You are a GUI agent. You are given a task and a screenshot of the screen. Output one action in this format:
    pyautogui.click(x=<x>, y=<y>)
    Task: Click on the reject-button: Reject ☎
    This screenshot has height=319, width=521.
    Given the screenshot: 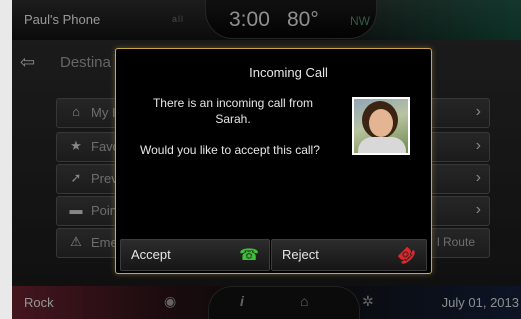 What is the action you would take?
    pyautogui.click(x=349, y=255)
    